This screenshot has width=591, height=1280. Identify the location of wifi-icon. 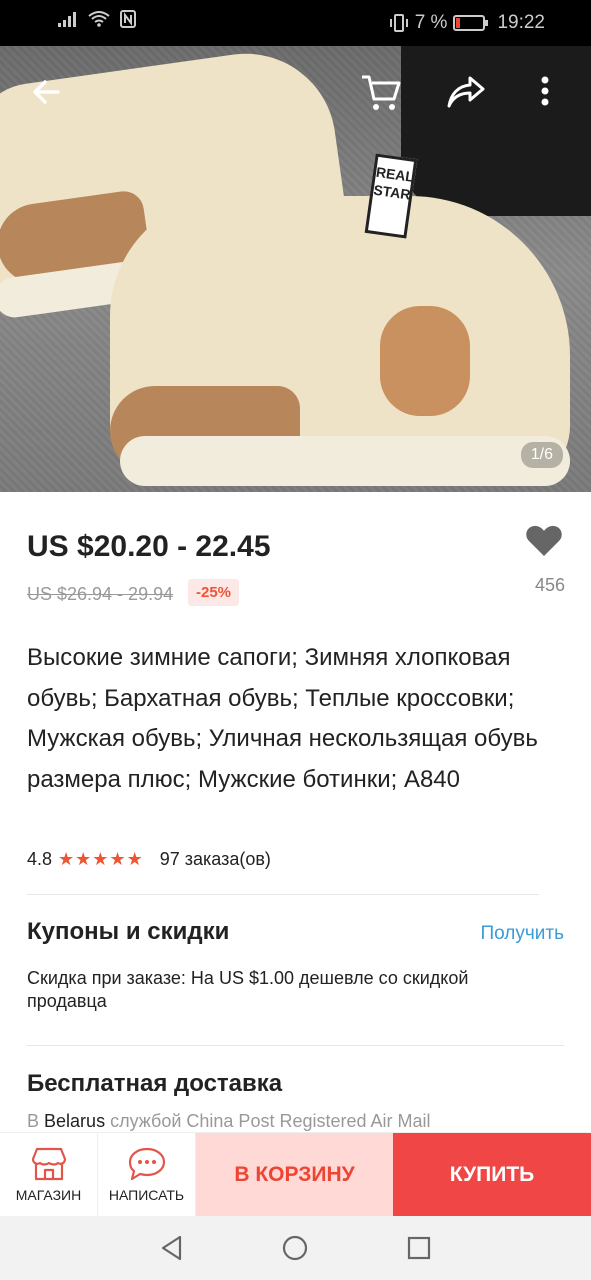
(99, 19).